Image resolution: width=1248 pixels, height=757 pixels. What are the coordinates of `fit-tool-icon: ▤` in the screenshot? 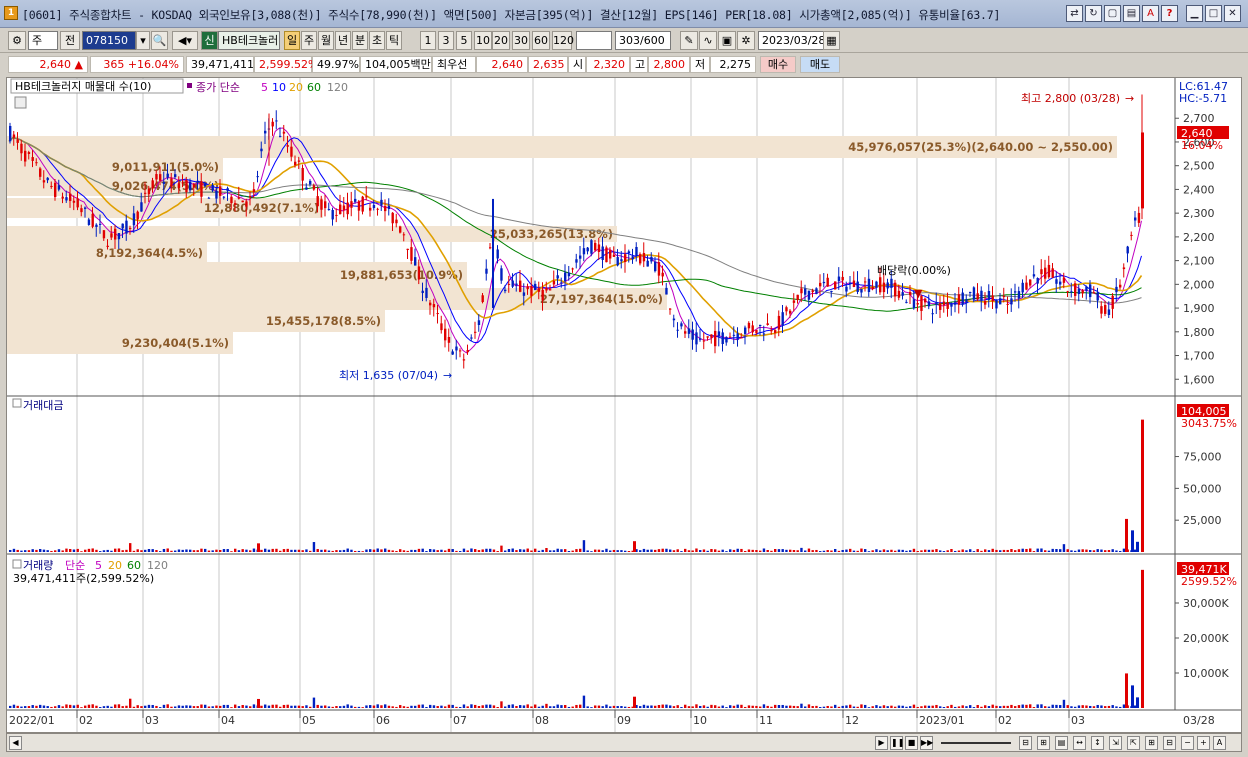 It's located at (1061, 743).